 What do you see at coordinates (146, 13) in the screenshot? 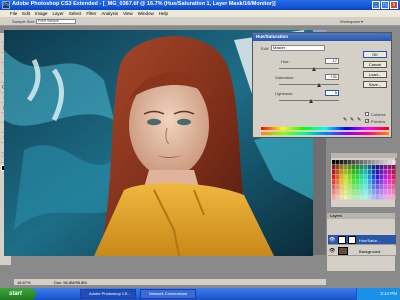
I see `menu-window: Window` at bounding box center [146, 13].